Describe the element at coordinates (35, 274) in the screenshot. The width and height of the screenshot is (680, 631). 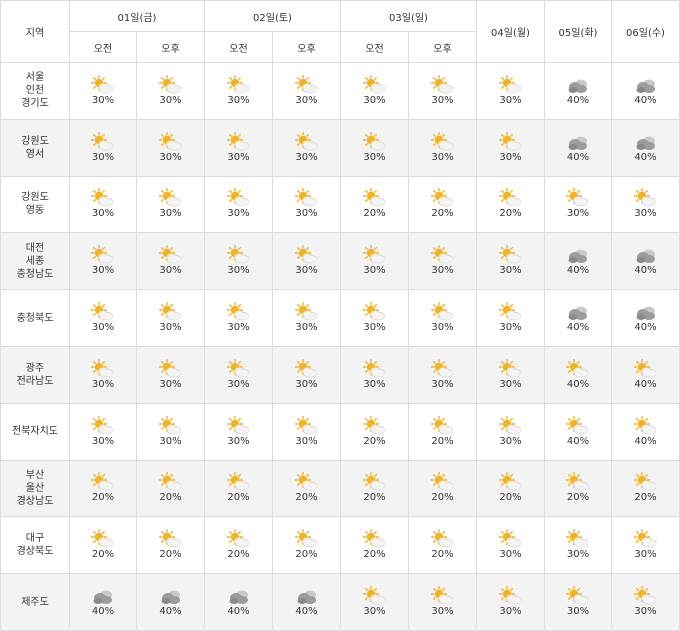
I see `region-name-line: 충청남도` at that location.